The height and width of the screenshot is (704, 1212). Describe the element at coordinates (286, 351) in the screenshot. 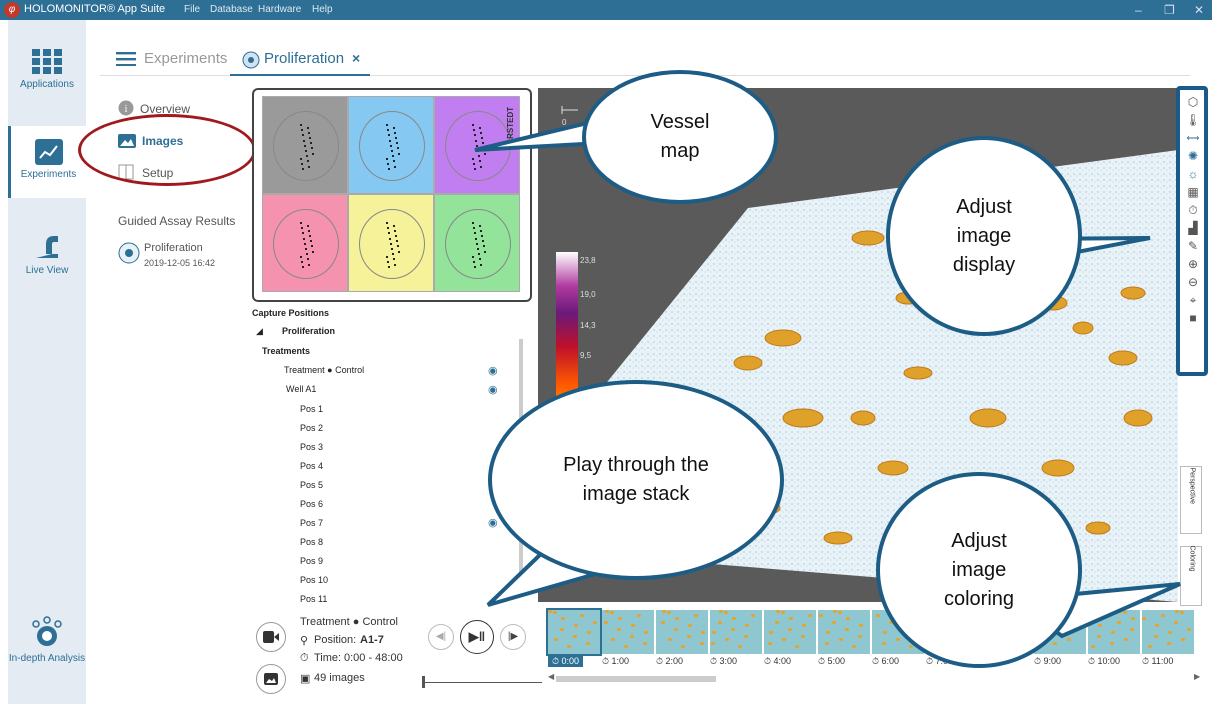

I see `tree-treatments: Treatments` at that location.